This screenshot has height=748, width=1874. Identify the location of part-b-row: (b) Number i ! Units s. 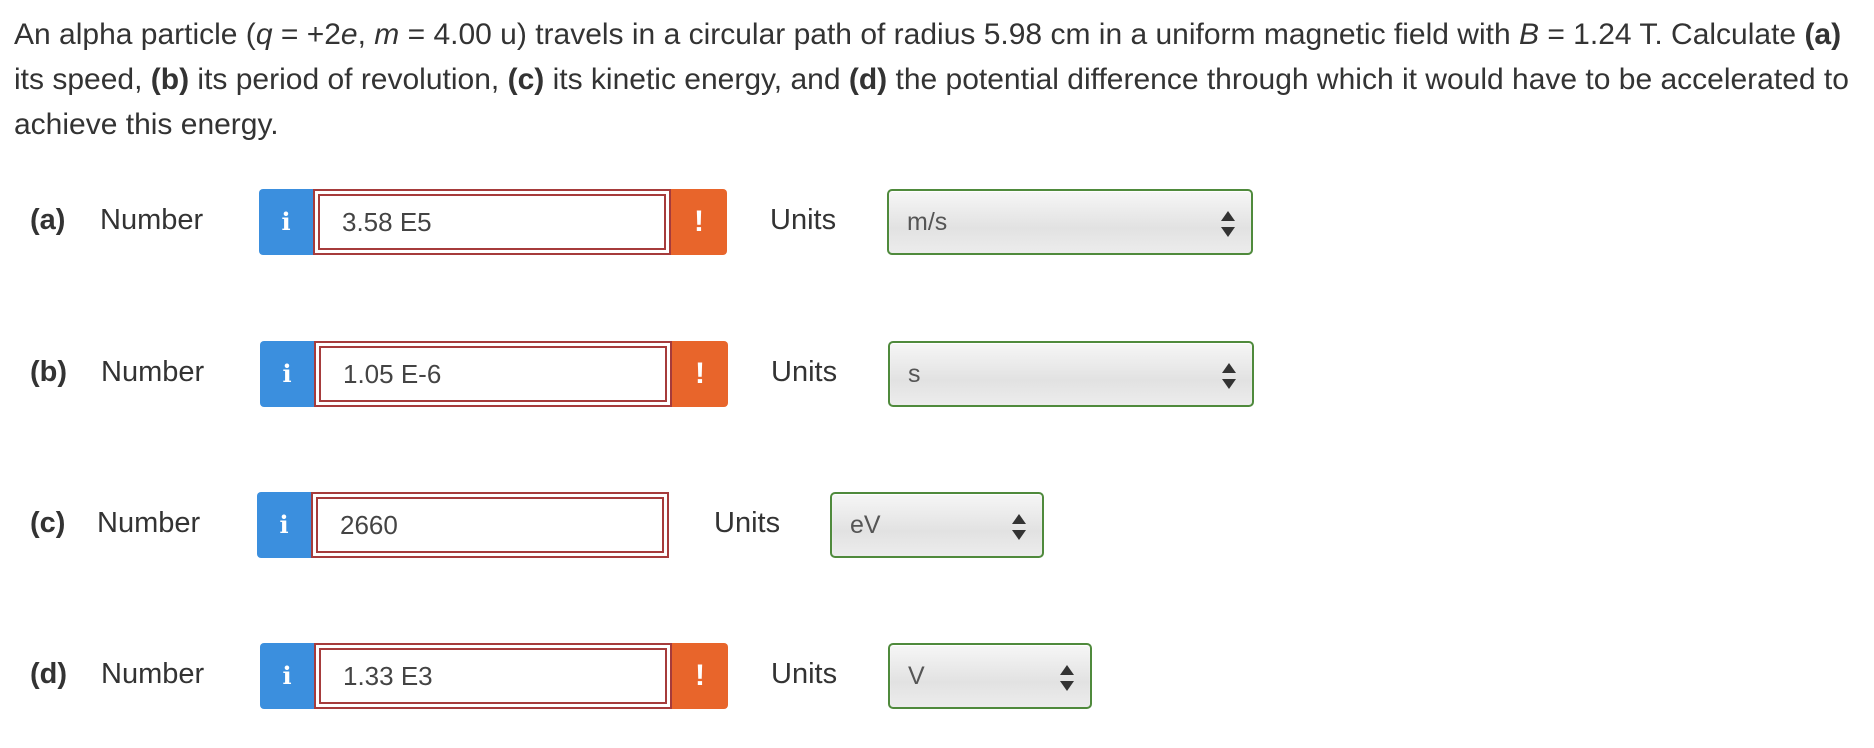
(630, 374).